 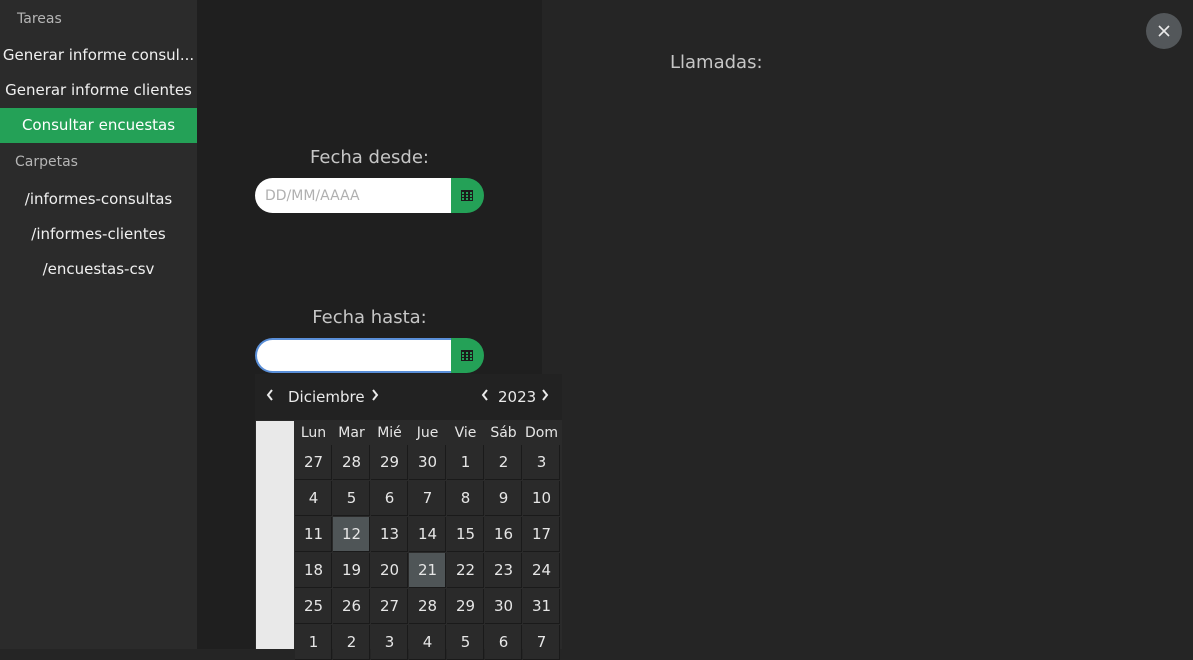 What do you see at coordinates (98, 199) in the screenshot?
I see `folder-informes-consultas: /informes-consultas` at bounding box center [98, 199].